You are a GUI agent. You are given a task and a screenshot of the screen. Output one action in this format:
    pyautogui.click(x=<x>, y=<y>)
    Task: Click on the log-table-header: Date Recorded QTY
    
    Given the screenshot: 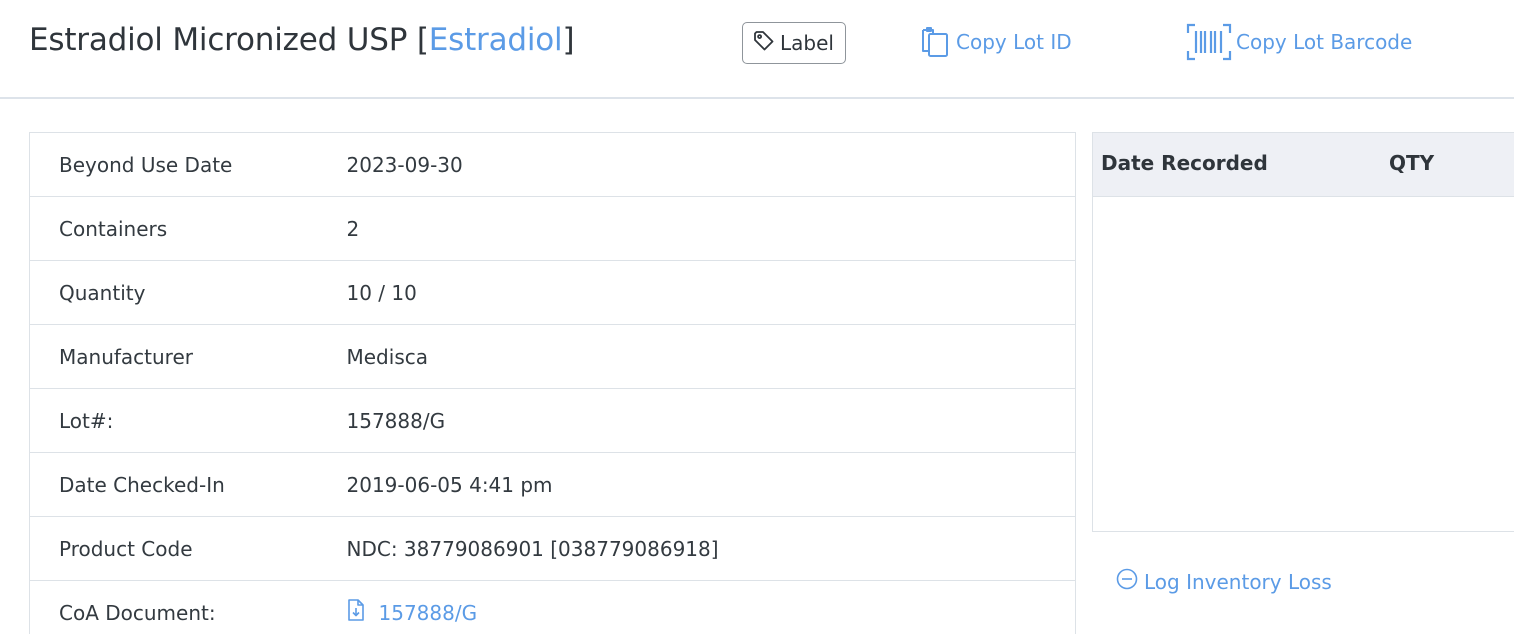 What is the action you would take?
    pyautogui.click(x=1303, y=165)
    